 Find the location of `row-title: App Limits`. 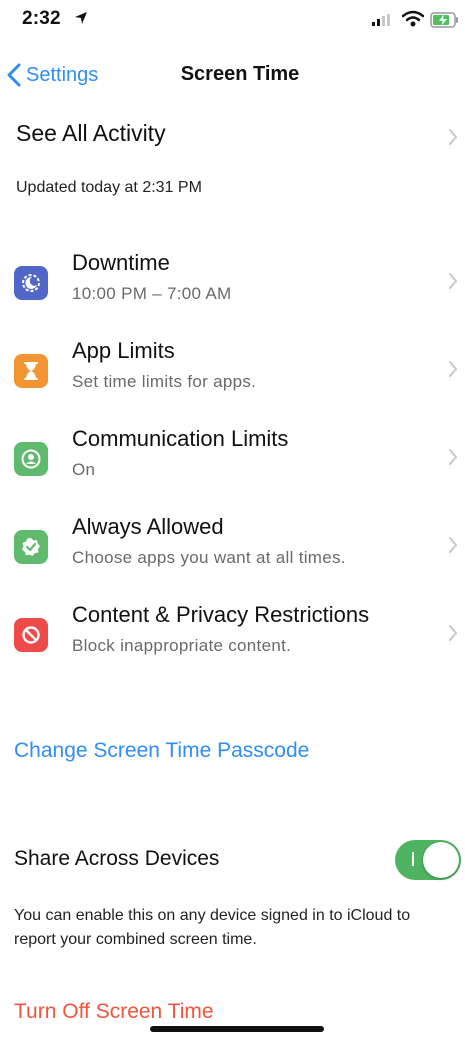

row-title: App Limits is located at coordinates (123, 350).